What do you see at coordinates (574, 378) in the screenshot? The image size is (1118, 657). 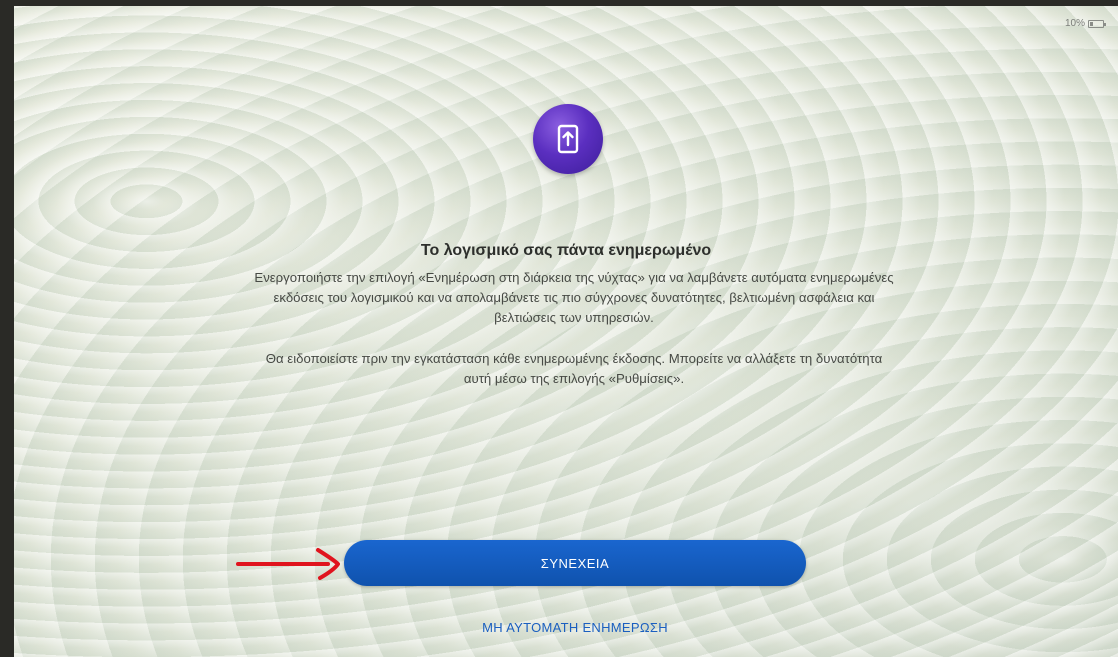 I see `notice-line: αυτή μέσω της επιλογής «Ρυθμίσεις».` at bounding box center [574, 378].